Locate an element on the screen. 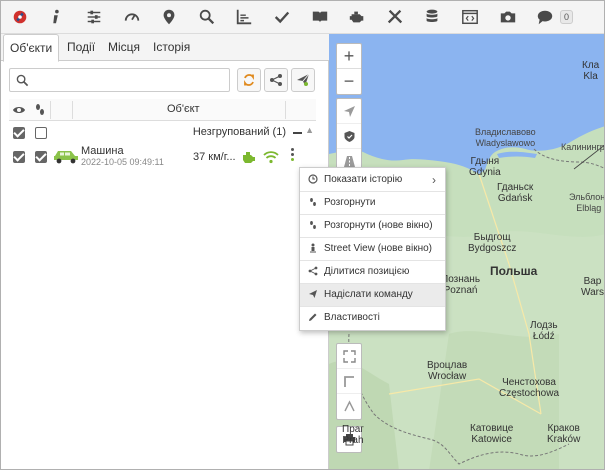 The height and width of the screenshot is (470, 605). panel-tabs: Об'єкти Події Місця Історія is located at coordinates (165, 48).